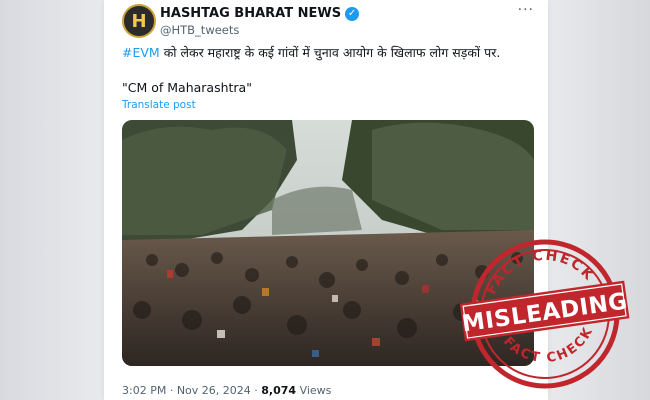  What do you see at coordinates (187, 87) in the screenshot?
I see `post-quote-line: "CM of Maharashtra"` at bounding box center [187, 87].